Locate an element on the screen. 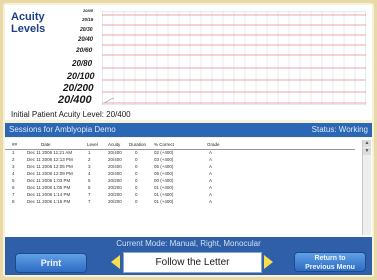 The width and height of the screenshot is (377, 280). next-arrow-icon is located at coordinates (268, 262).